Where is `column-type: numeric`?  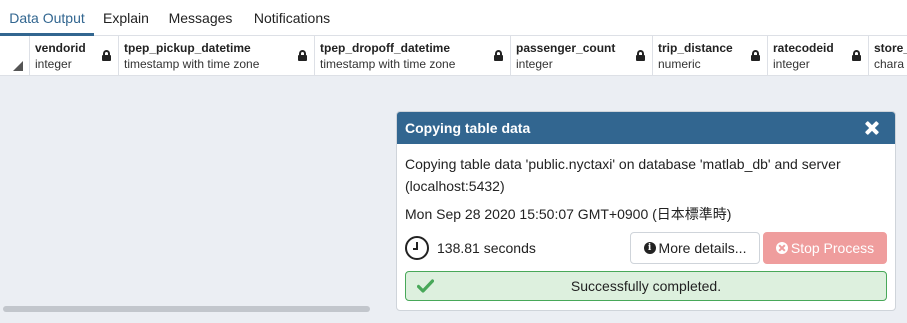 column-type: numeric is located at coordinates (679, 64).